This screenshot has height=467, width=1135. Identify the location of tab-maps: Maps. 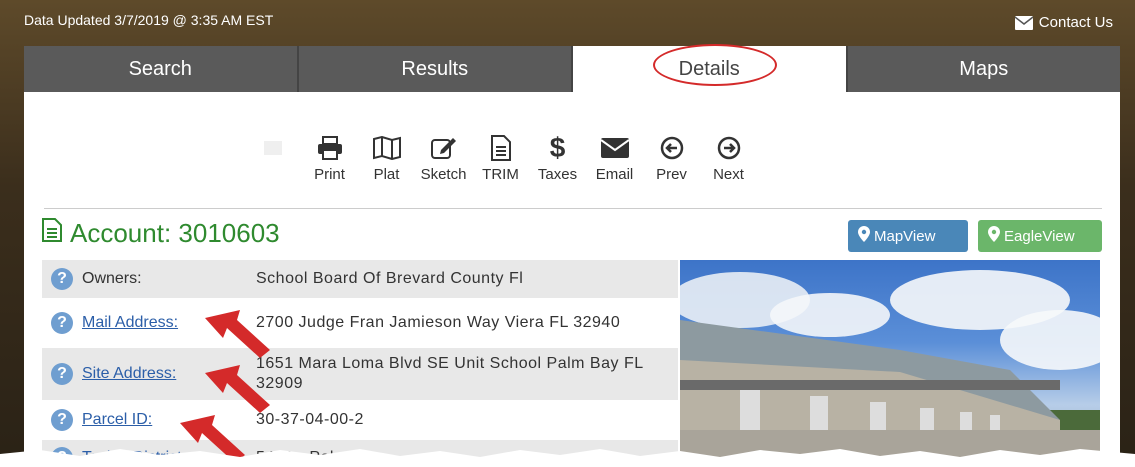
(983, 69).